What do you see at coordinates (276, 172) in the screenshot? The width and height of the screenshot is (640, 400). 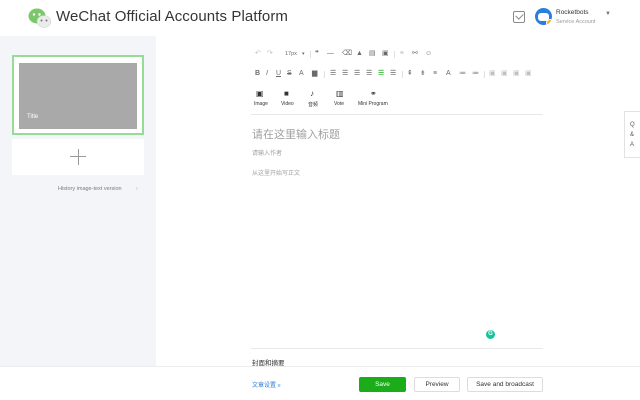 I see `body-input: 从这里开始写正文` at bounding box center [276, 172].